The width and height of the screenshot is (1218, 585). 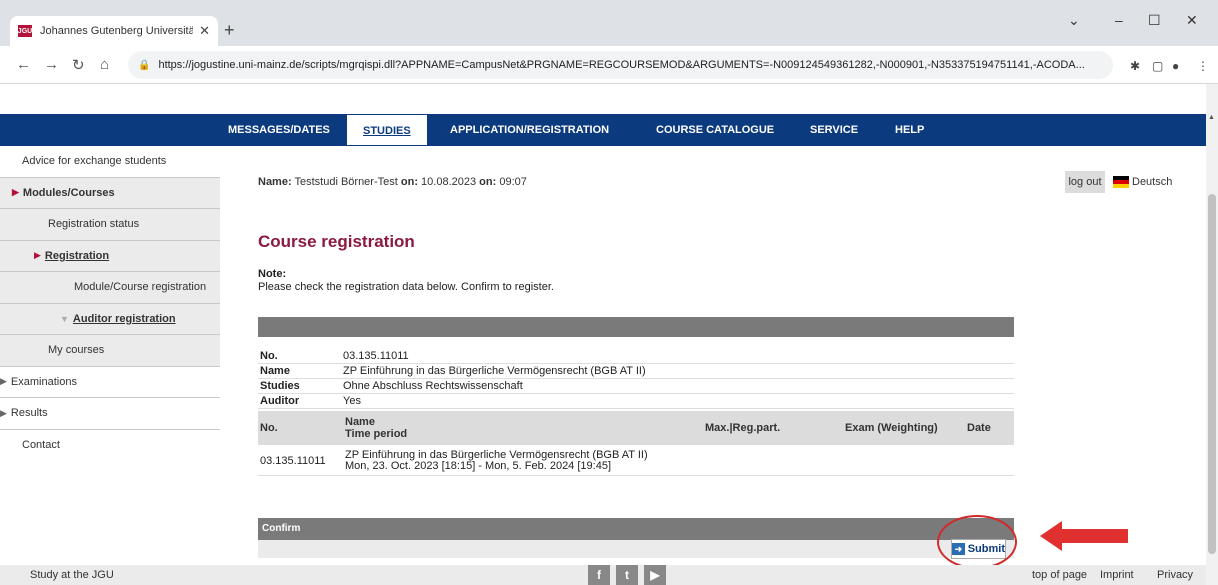 What do you see at coordinates (513, 182) in the screenshot?
I see `login-time: 09:07` at bounding box center [513, 182].